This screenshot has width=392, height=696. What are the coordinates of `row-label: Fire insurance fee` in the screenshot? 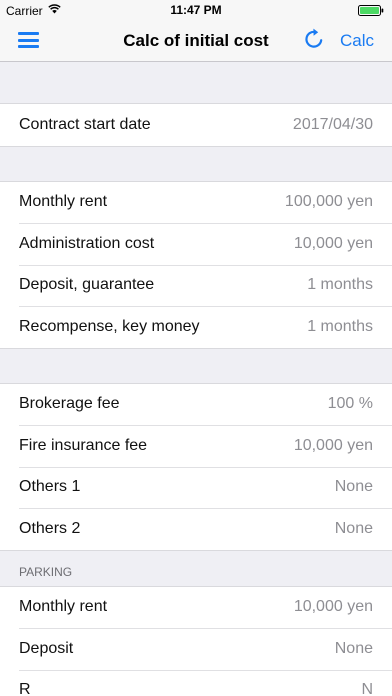 It's located at (83, 445).